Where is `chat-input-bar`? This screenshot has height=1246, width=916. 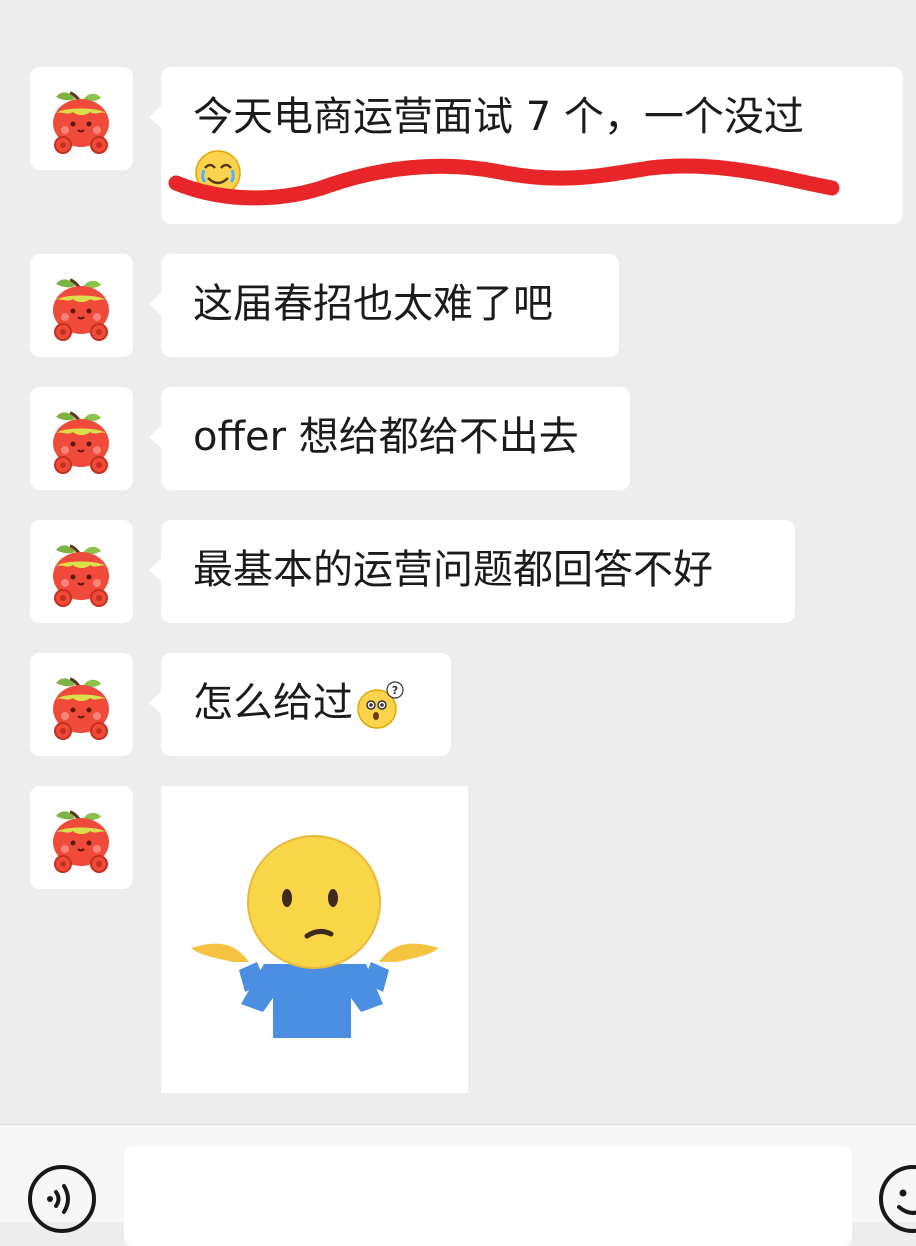
chat-input-bar is located at coordinates (458, 1185).